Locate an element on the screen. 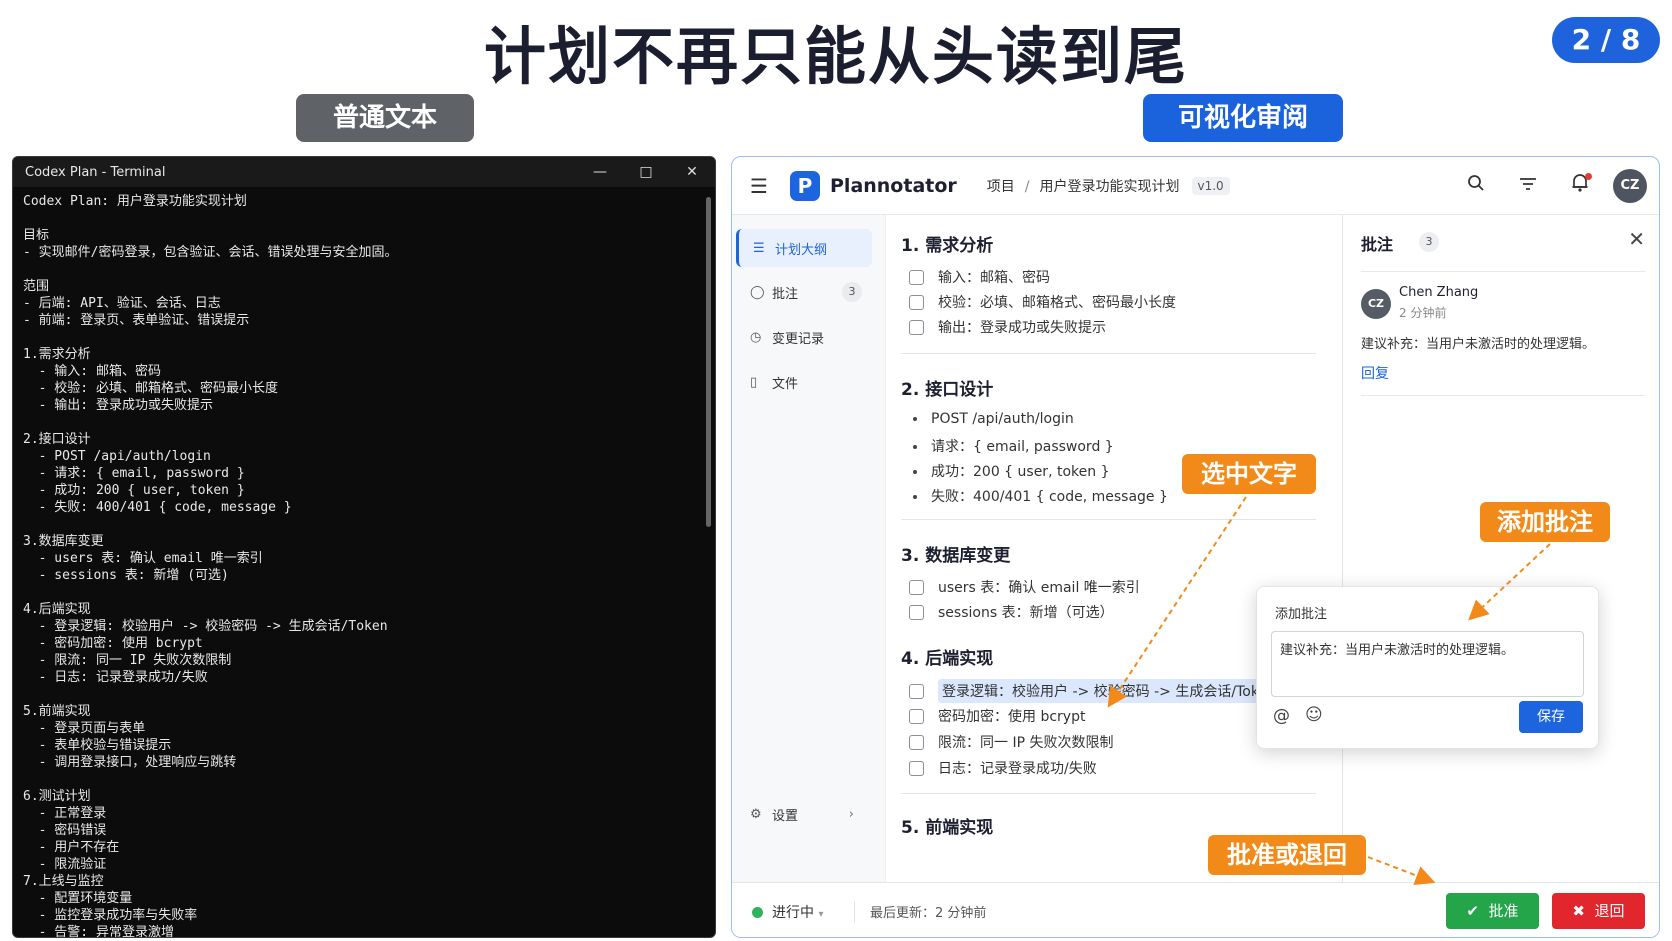  callout-select-text: 选中文字 is located at coordinates (1249, 474).